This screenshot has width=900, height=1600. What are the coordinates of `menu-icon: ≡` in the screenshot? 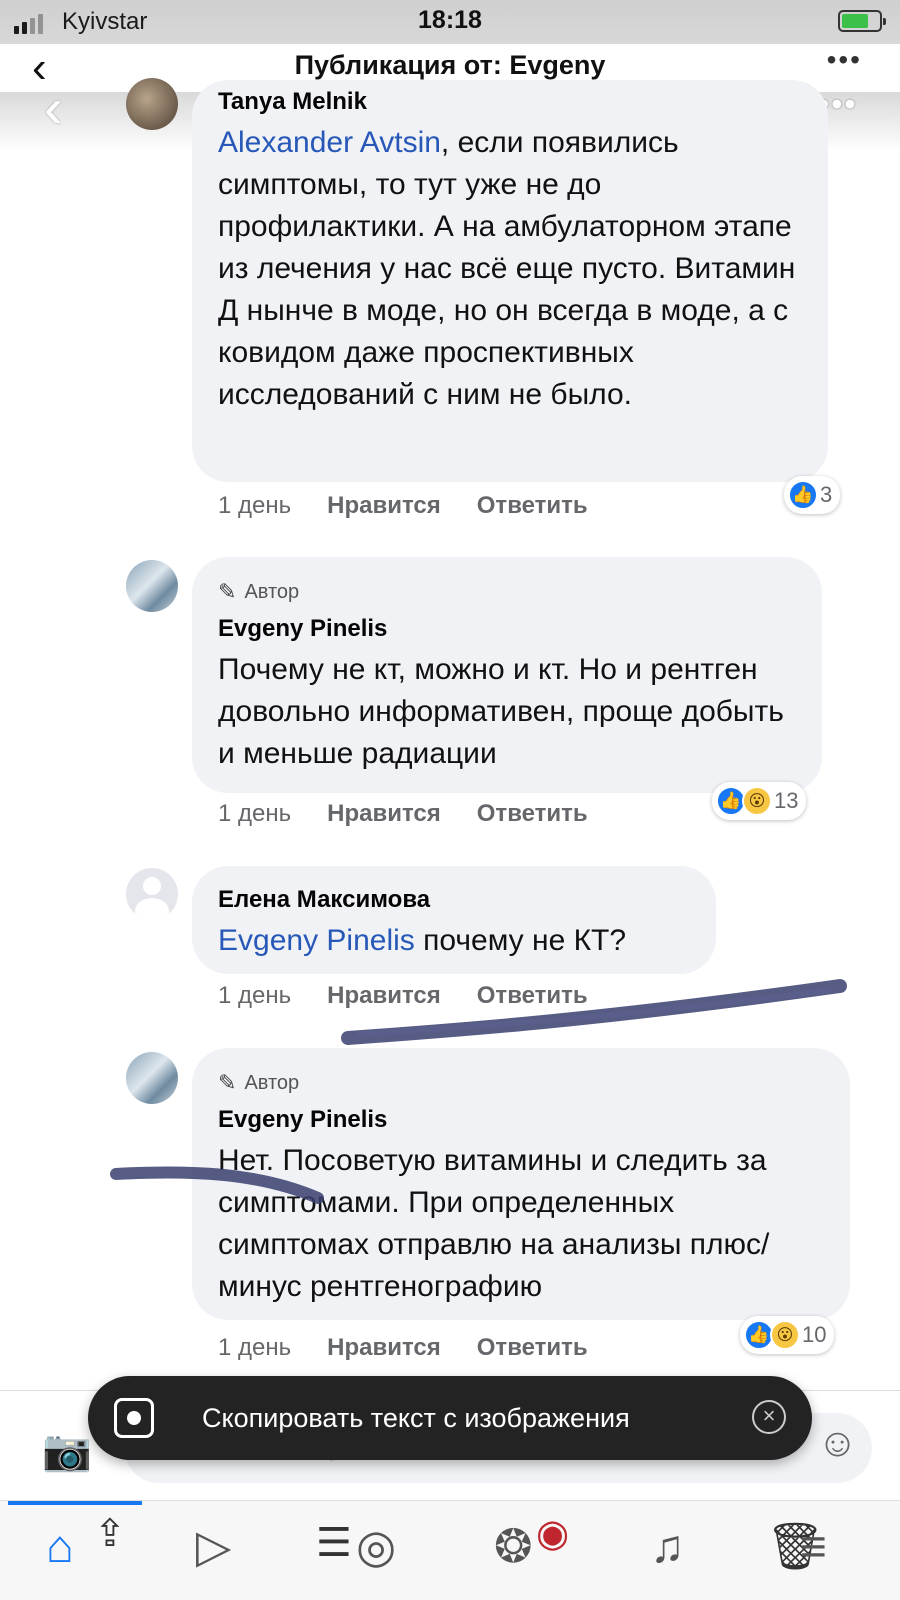 It's located at (813, 1546).